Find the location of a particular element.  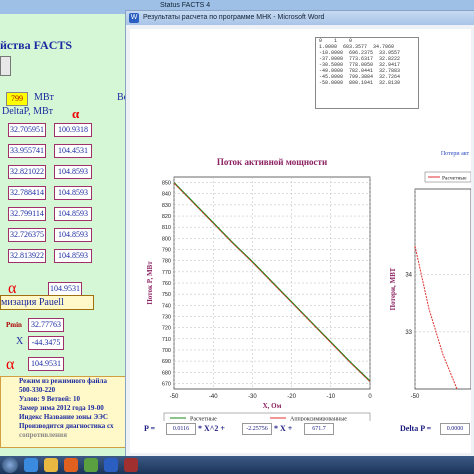

status-line: Индекс Название зоны ЭЭС is located at coordinates (63, 417).